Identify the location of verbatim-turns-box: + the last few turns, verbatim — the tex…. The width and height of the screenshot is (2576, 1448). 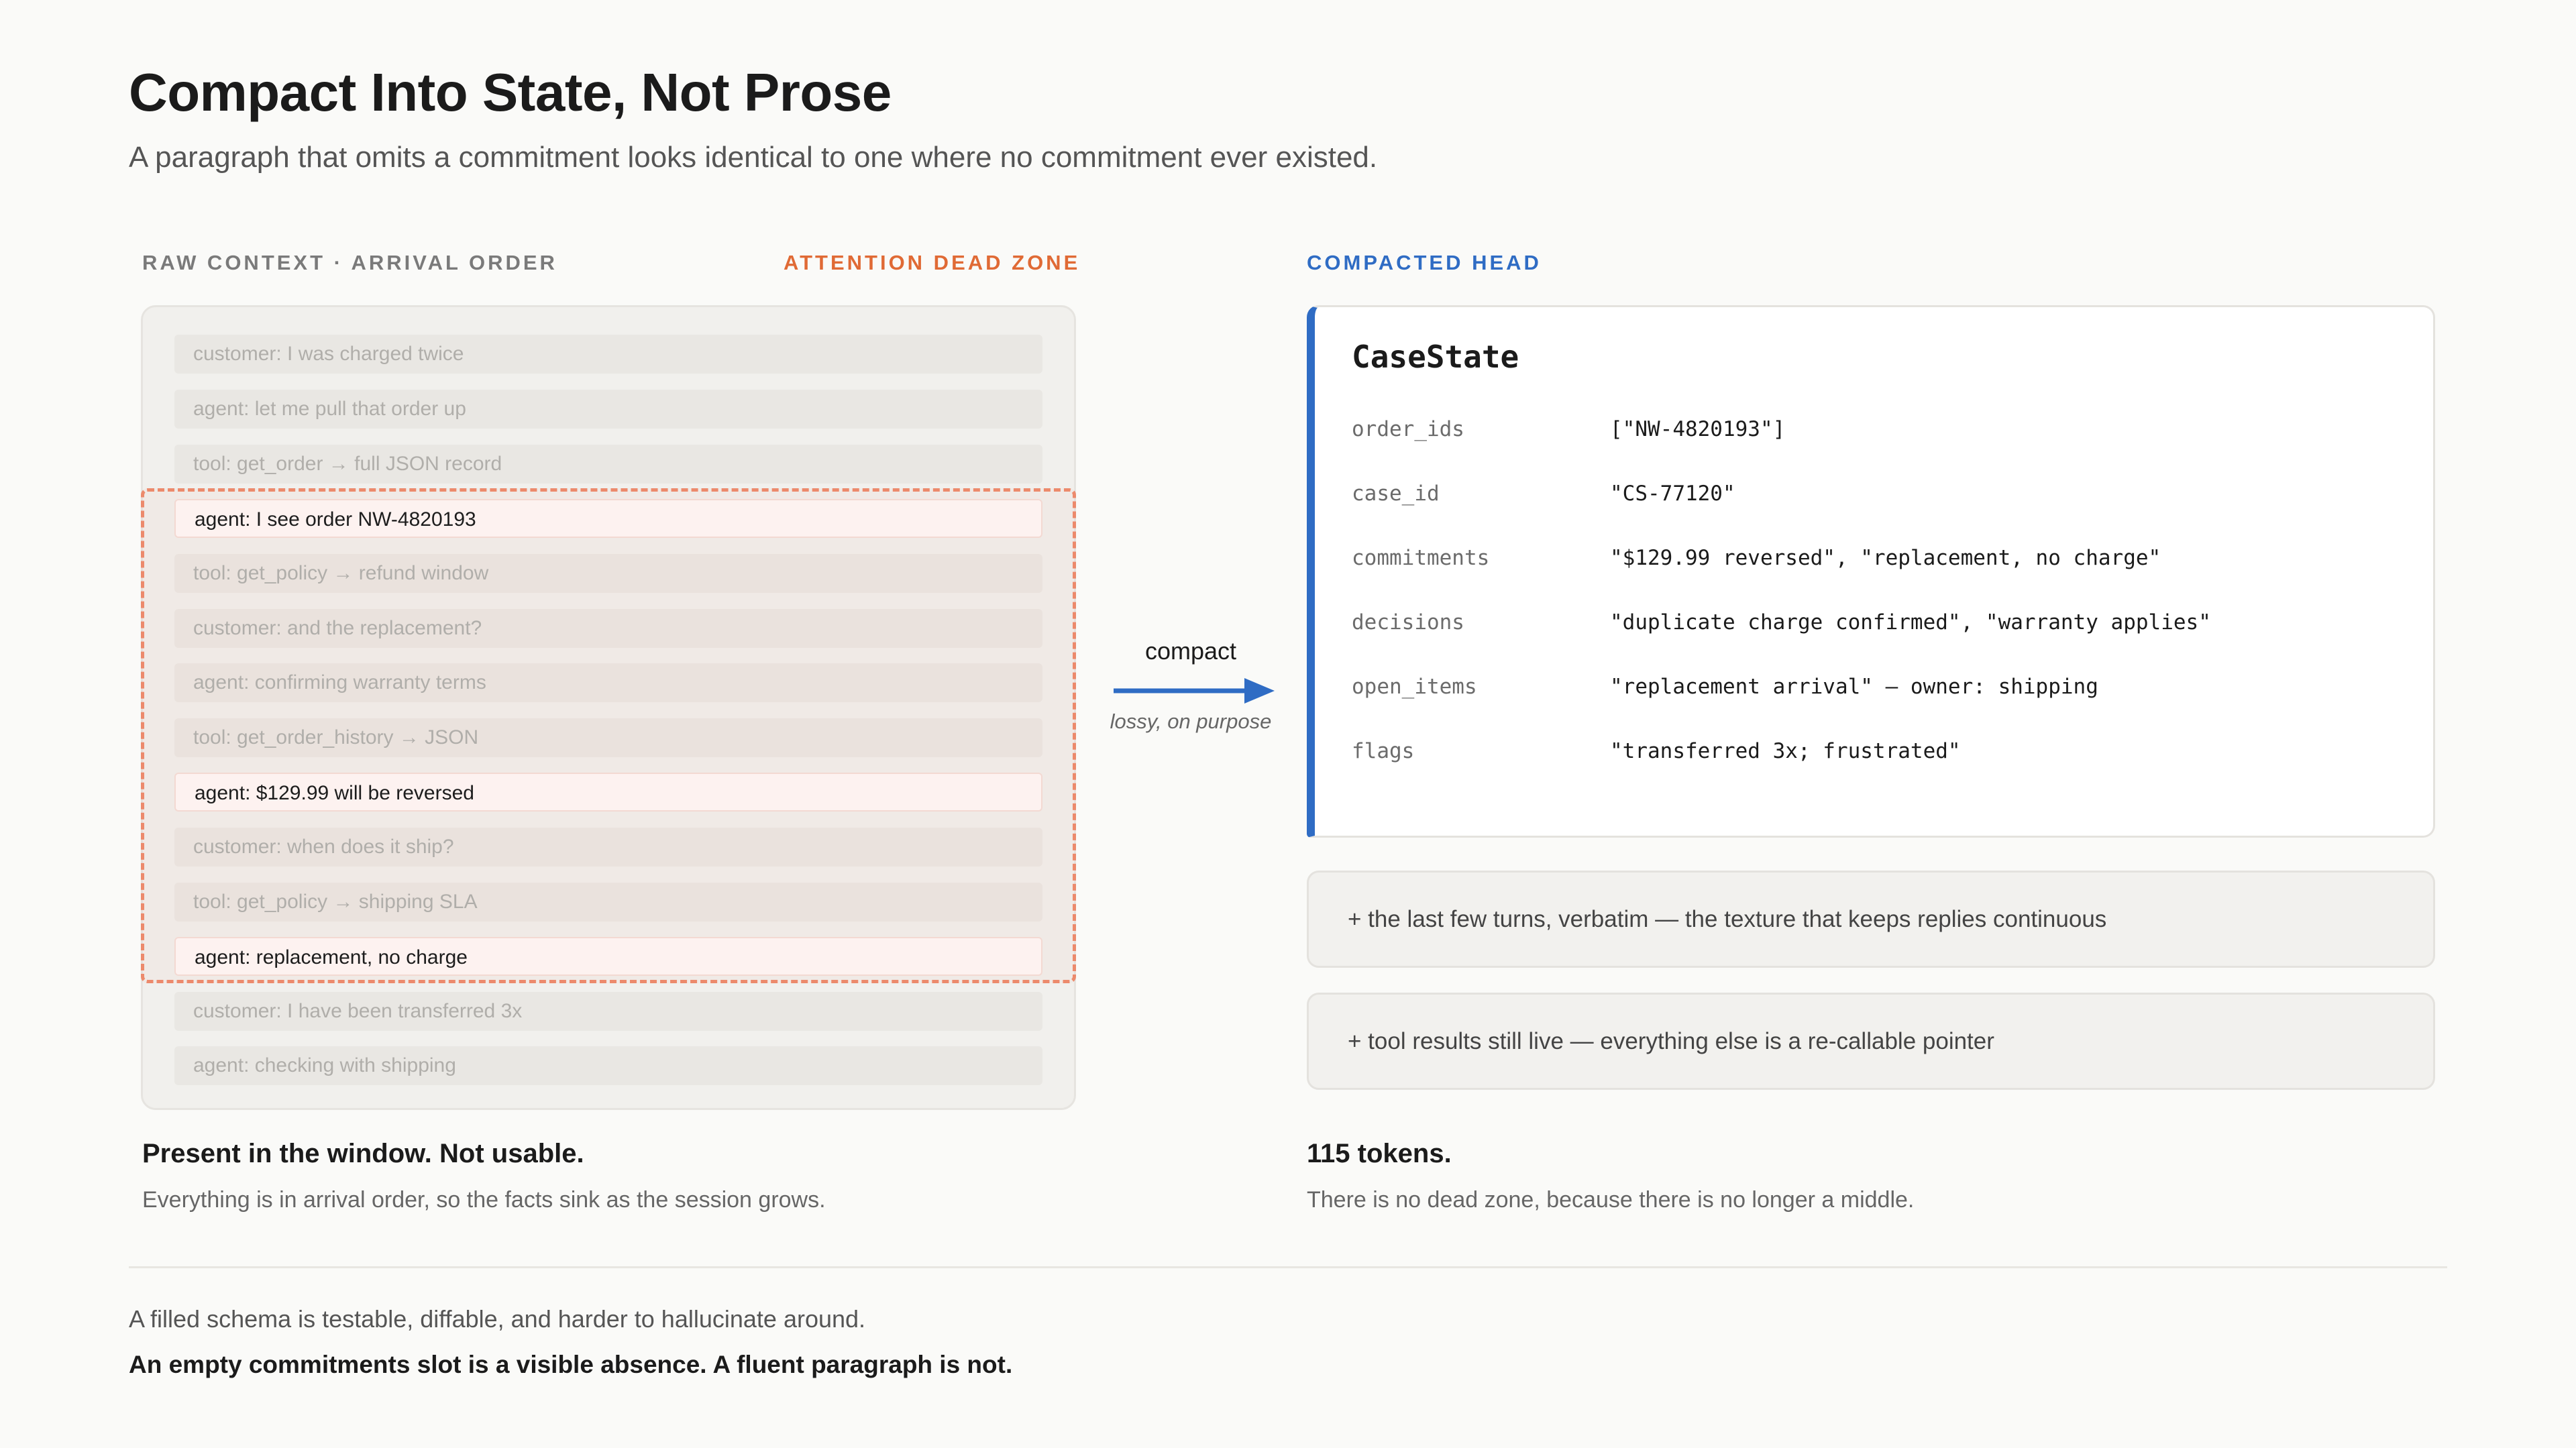
(1871, 920).